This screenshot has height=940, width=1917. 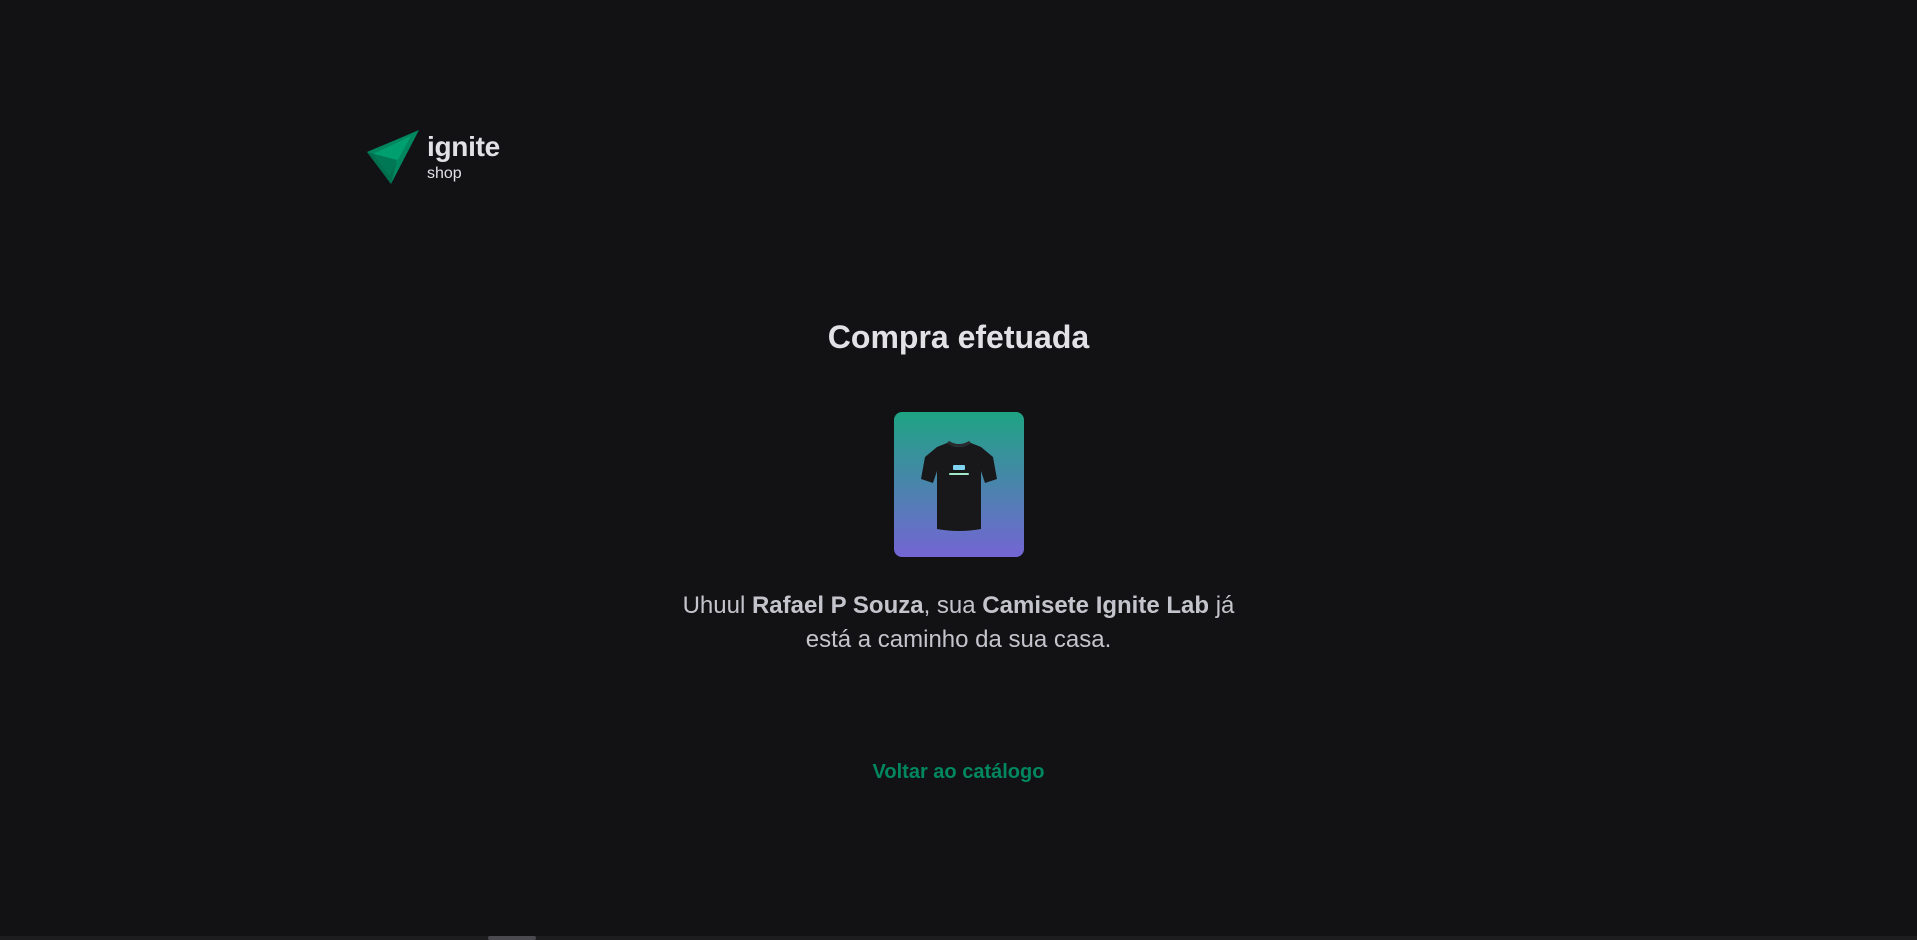 What do you see at coordinates (717, 606) in the screenshot?
I see `message-prefix: Uhuul` at bounding box center [717, 606].